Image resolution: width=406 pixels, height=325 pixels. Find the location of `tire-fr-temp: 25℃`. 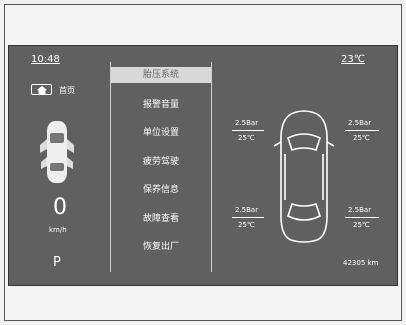

tire-fr-temp: 25℃ is located at coordinates (361, 138).